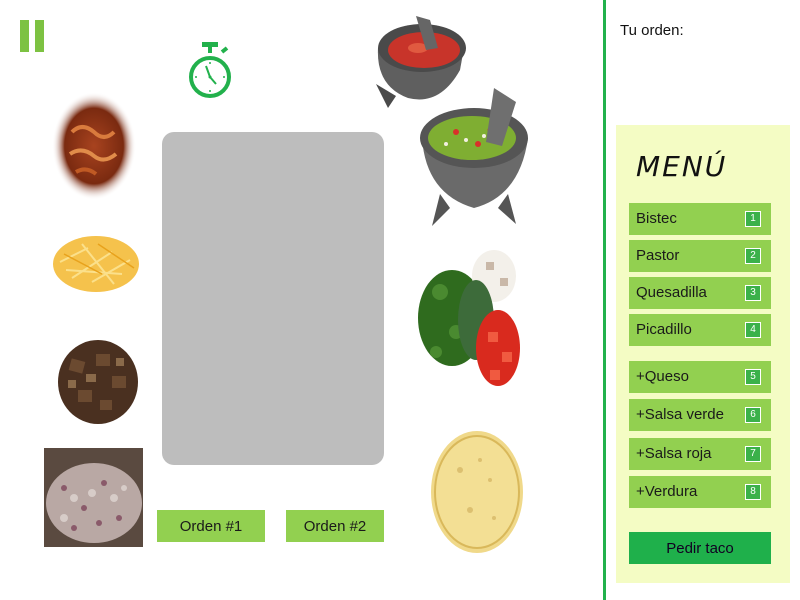  I want to click on tortilla-ingredient, so click(477, 492).